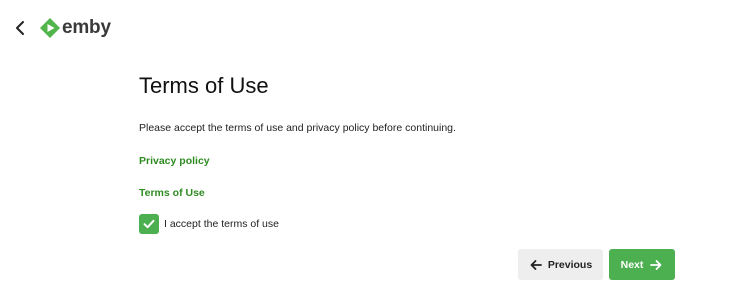 The image size is (750, 304). What do you see at coordinates (204, 85) in the screenshot?
I see `page-title: Terms of Use` at bounding box center [204, 85].